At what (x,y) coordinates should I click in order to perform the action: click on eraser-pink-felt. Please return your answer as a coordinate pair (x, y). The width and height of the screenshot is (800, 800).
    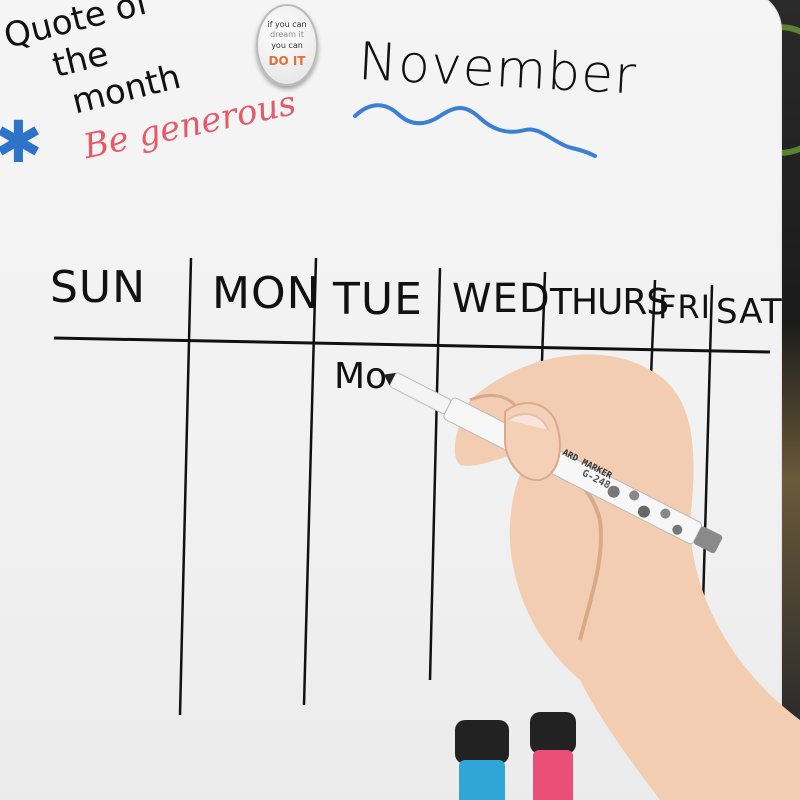
    Looking at the image, I should click on (553, 733).